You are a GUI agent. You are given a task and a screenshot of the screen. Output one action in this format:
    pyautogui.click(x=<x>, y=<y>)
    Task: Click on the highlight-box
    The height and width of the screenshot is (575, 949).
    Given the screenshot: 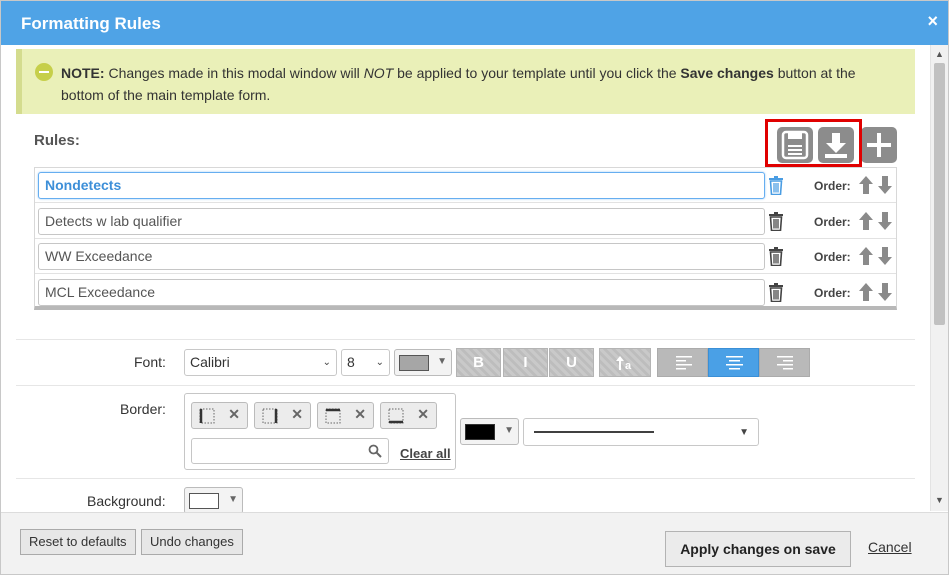 What is the action you would take?
    pyautogui.click(x=813, y=143)
    